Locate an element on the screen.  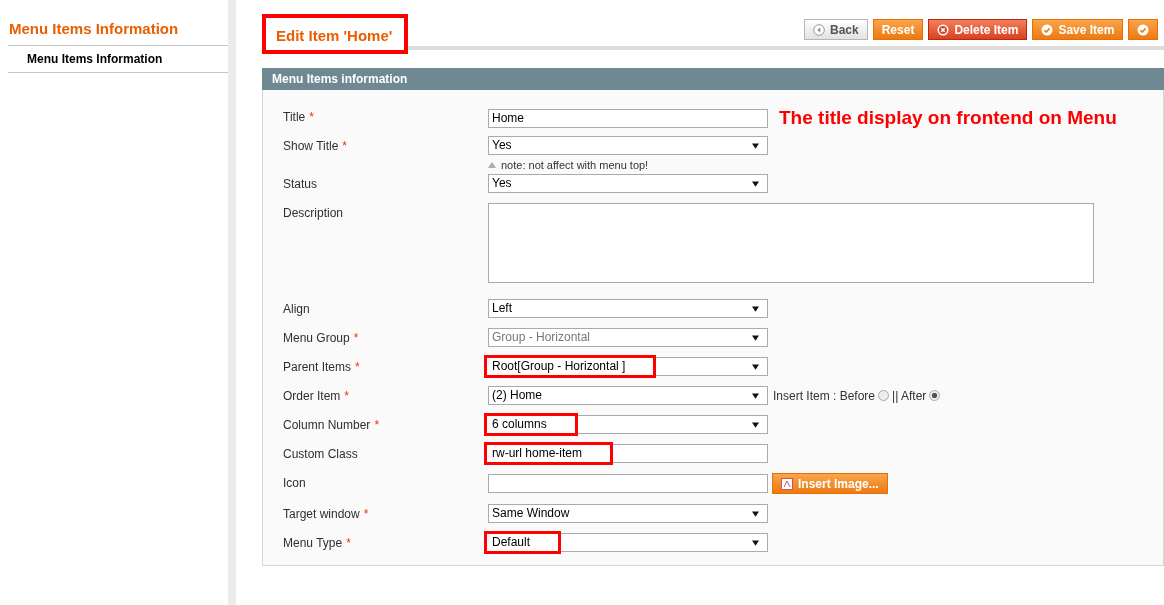
field-label: Target window * is located at coordinates (326, 514).